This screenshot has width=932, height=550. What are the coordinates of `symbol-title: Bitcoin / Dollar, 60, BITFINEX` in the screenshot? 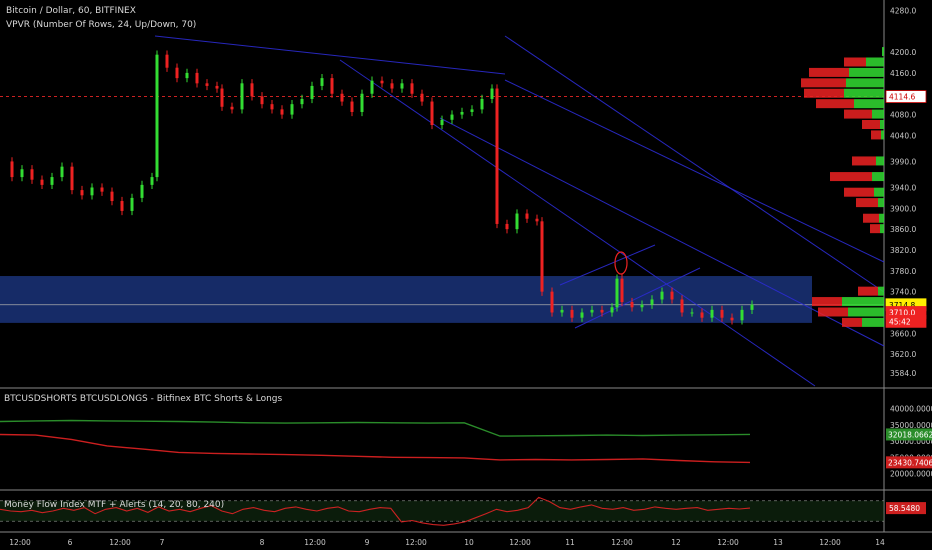 It's located at (71, 11).